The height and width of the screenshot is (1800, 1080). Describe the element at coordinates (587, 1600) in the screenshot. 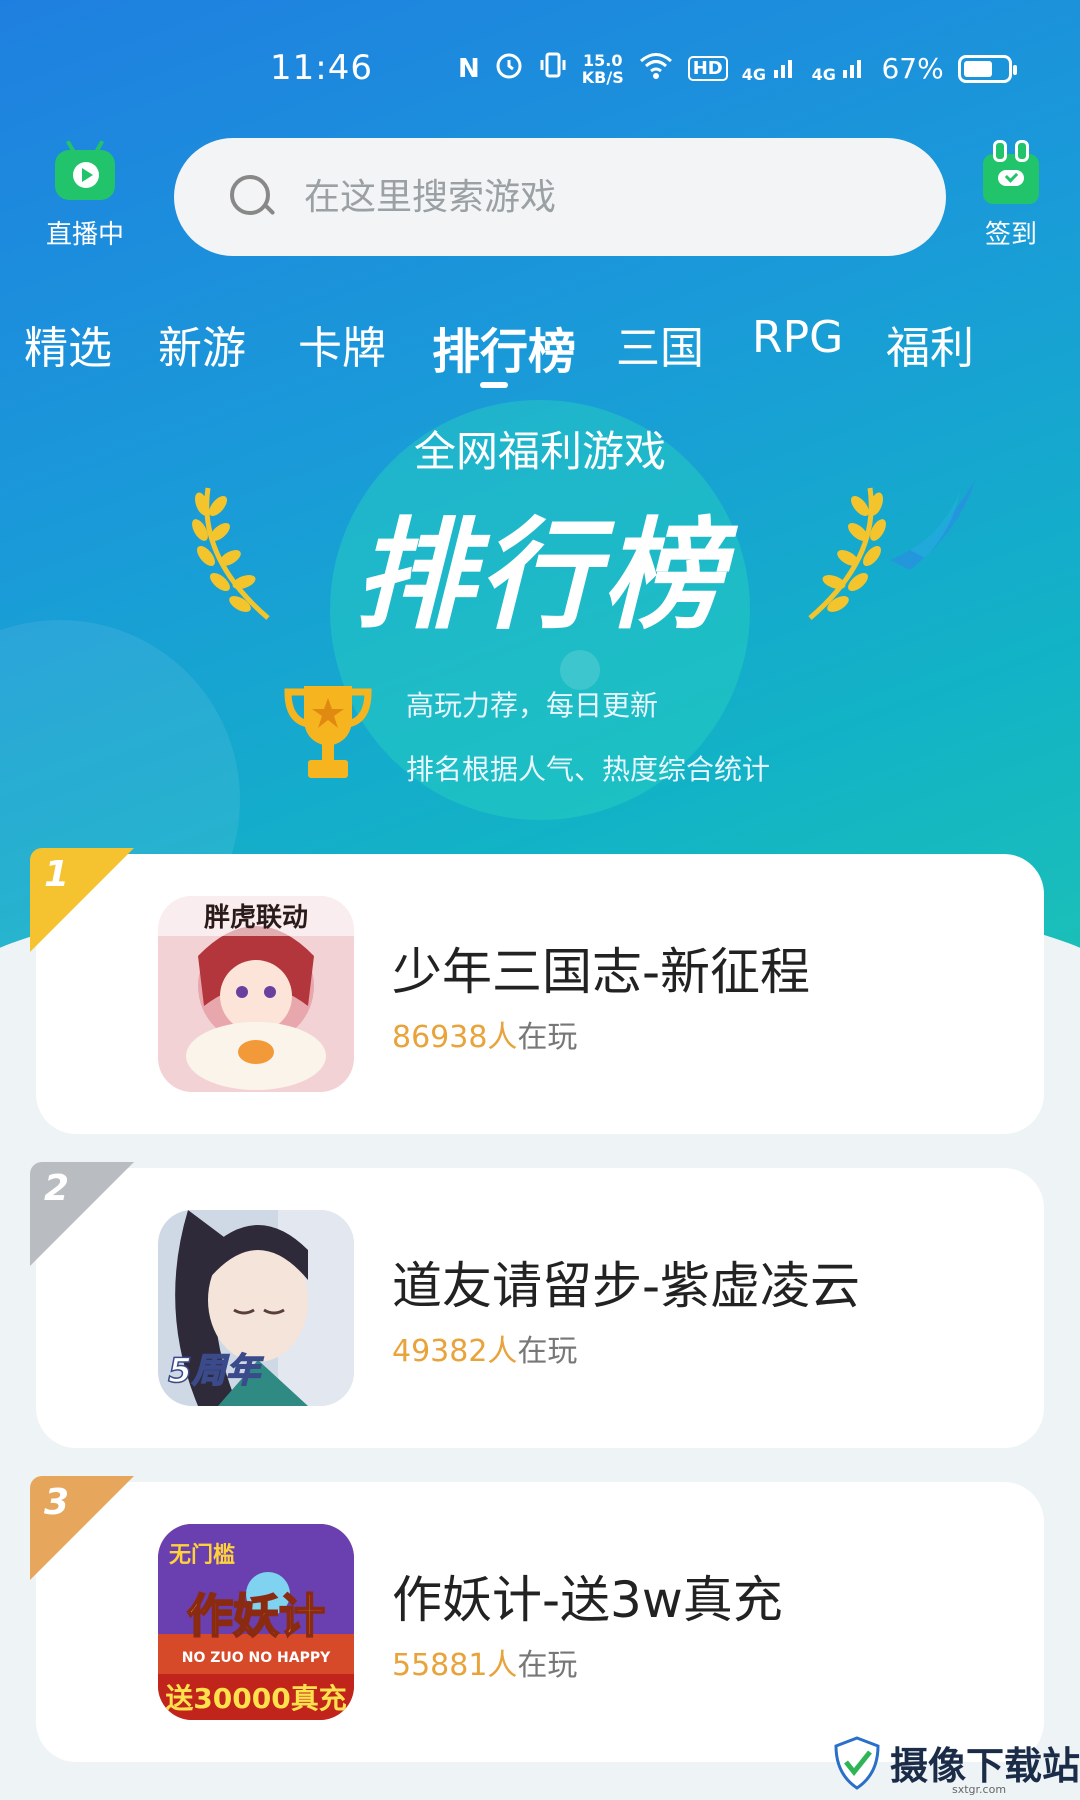

I see `game-name: 作妖计-送3w真充` at that location.